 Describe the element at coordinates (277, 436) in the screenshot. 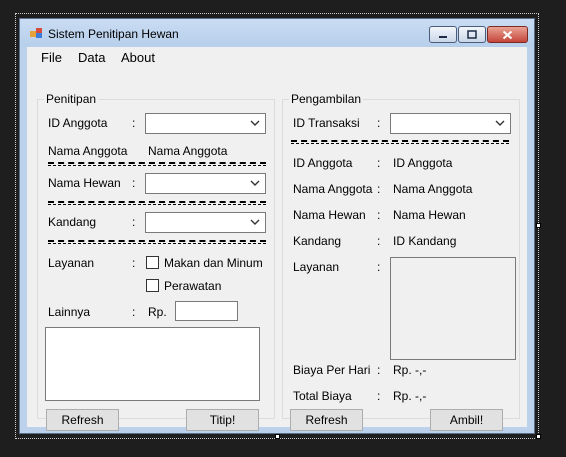

I see `resize-handle-bottom` at that location.